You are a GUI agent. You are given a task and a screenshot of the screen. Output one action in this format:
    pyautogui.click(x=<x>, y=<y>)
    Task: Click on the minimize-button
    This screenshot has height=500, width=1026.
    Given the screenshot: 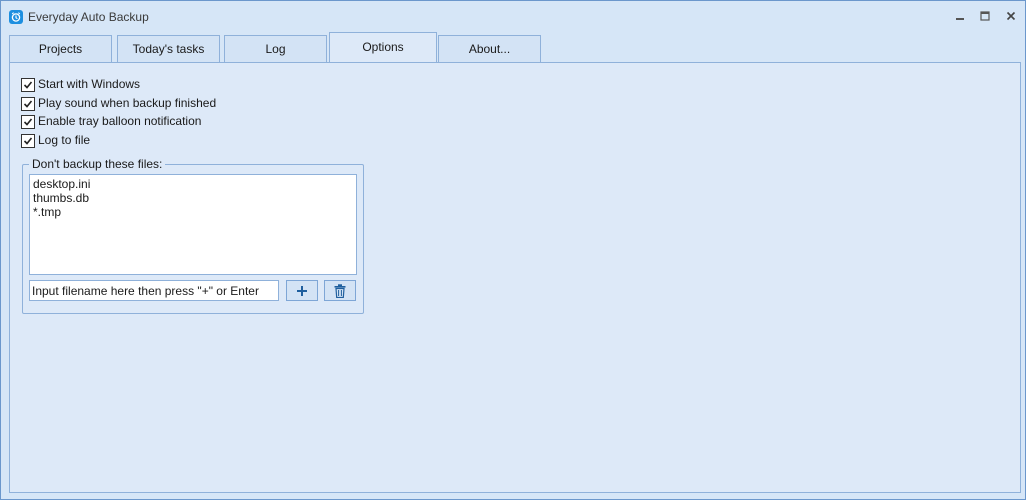 What is the action you would take?
    pyautogui.click(x=960, y=16)
    